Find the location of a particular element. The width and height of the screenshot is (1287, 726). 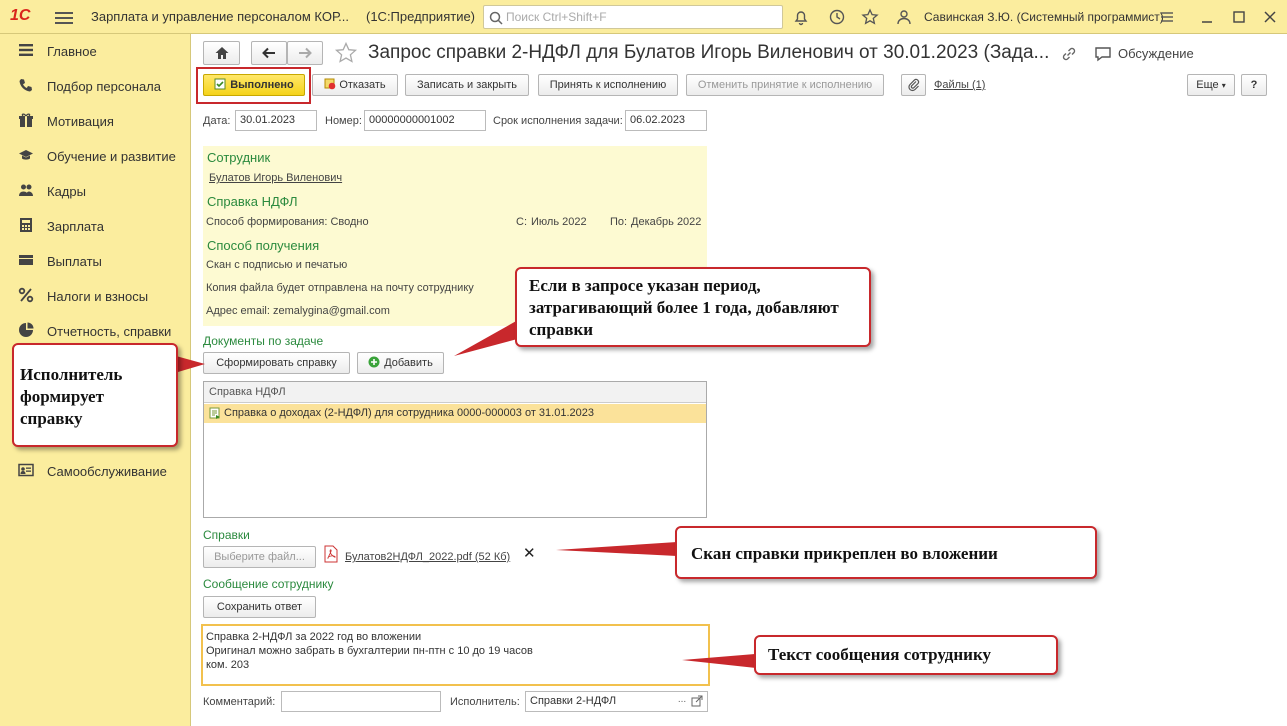

reject-button-label: Отказать is located at coordinates (362, 85).